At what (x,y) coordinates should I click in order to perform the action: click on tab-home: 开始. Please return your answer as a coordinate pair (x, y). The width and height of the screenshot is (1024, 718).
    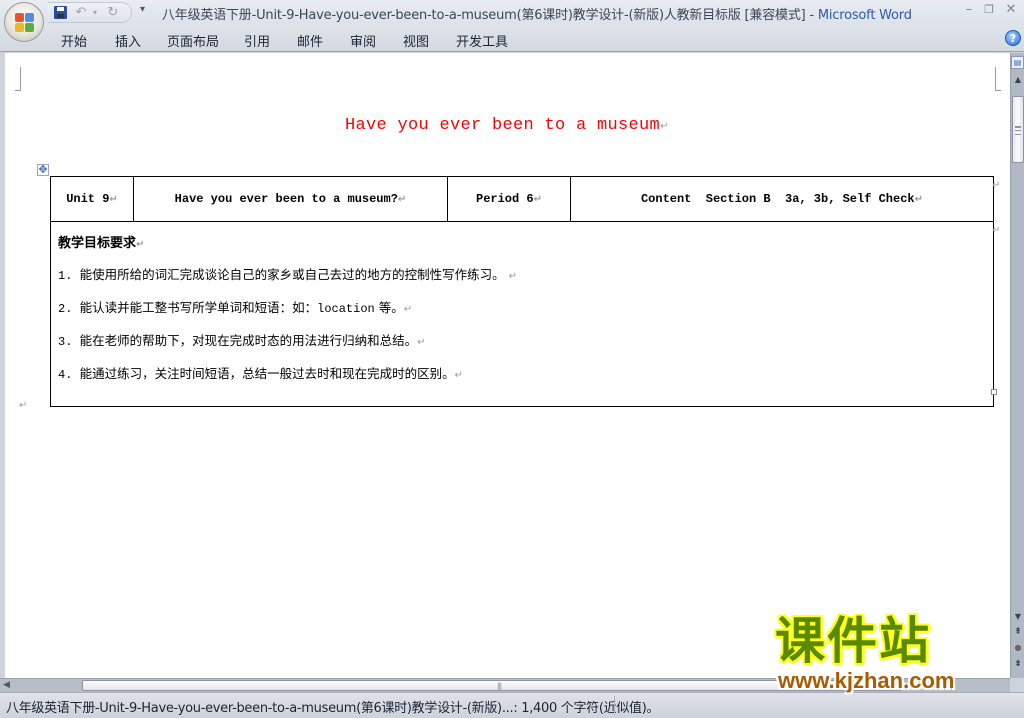
    Looking at the image, I should click on (74, 40).